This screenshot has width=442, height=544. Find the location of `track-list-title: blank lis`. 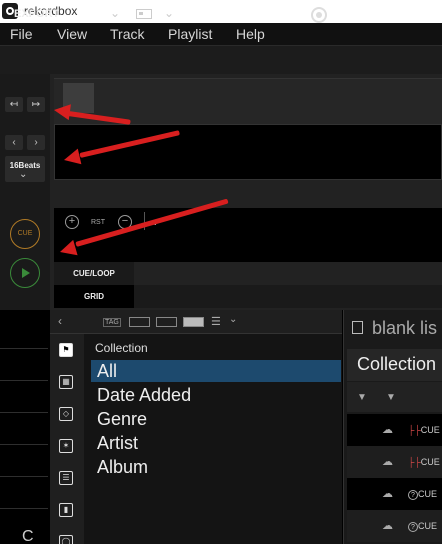

track-list-title: blank lis is located at coordinates (405, 328).